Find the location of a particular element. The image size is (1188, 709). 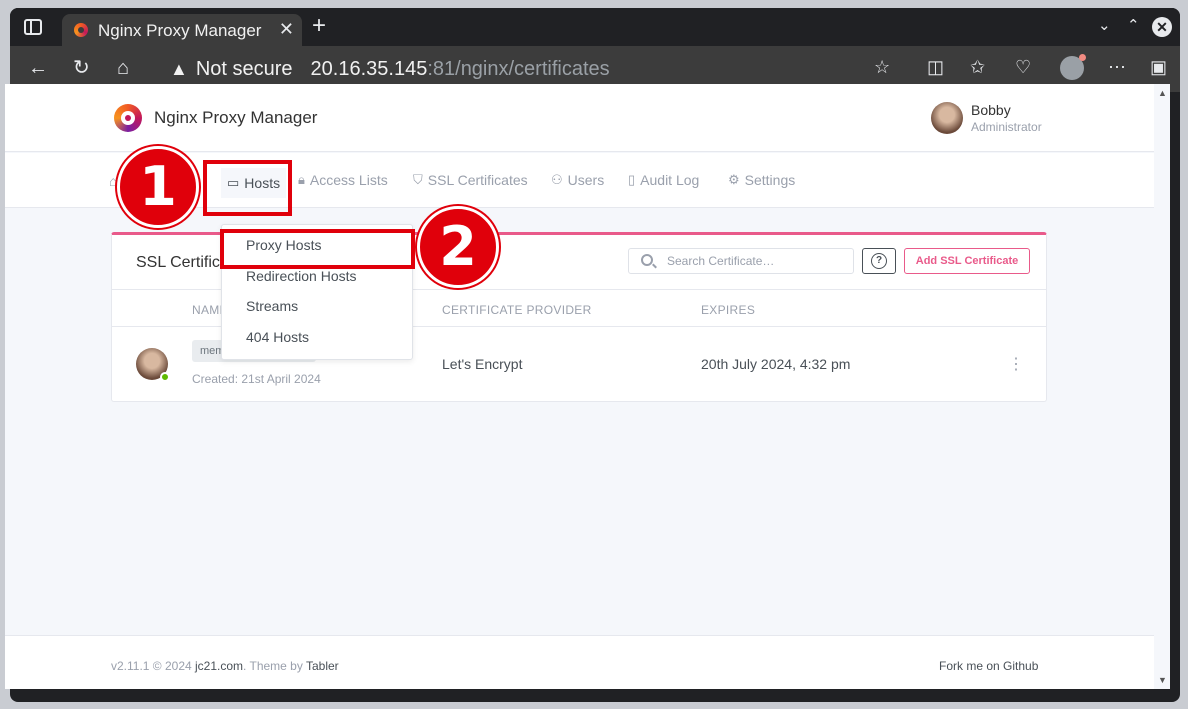

annotation-step-1: 1 is located at coordinates (158, 187).